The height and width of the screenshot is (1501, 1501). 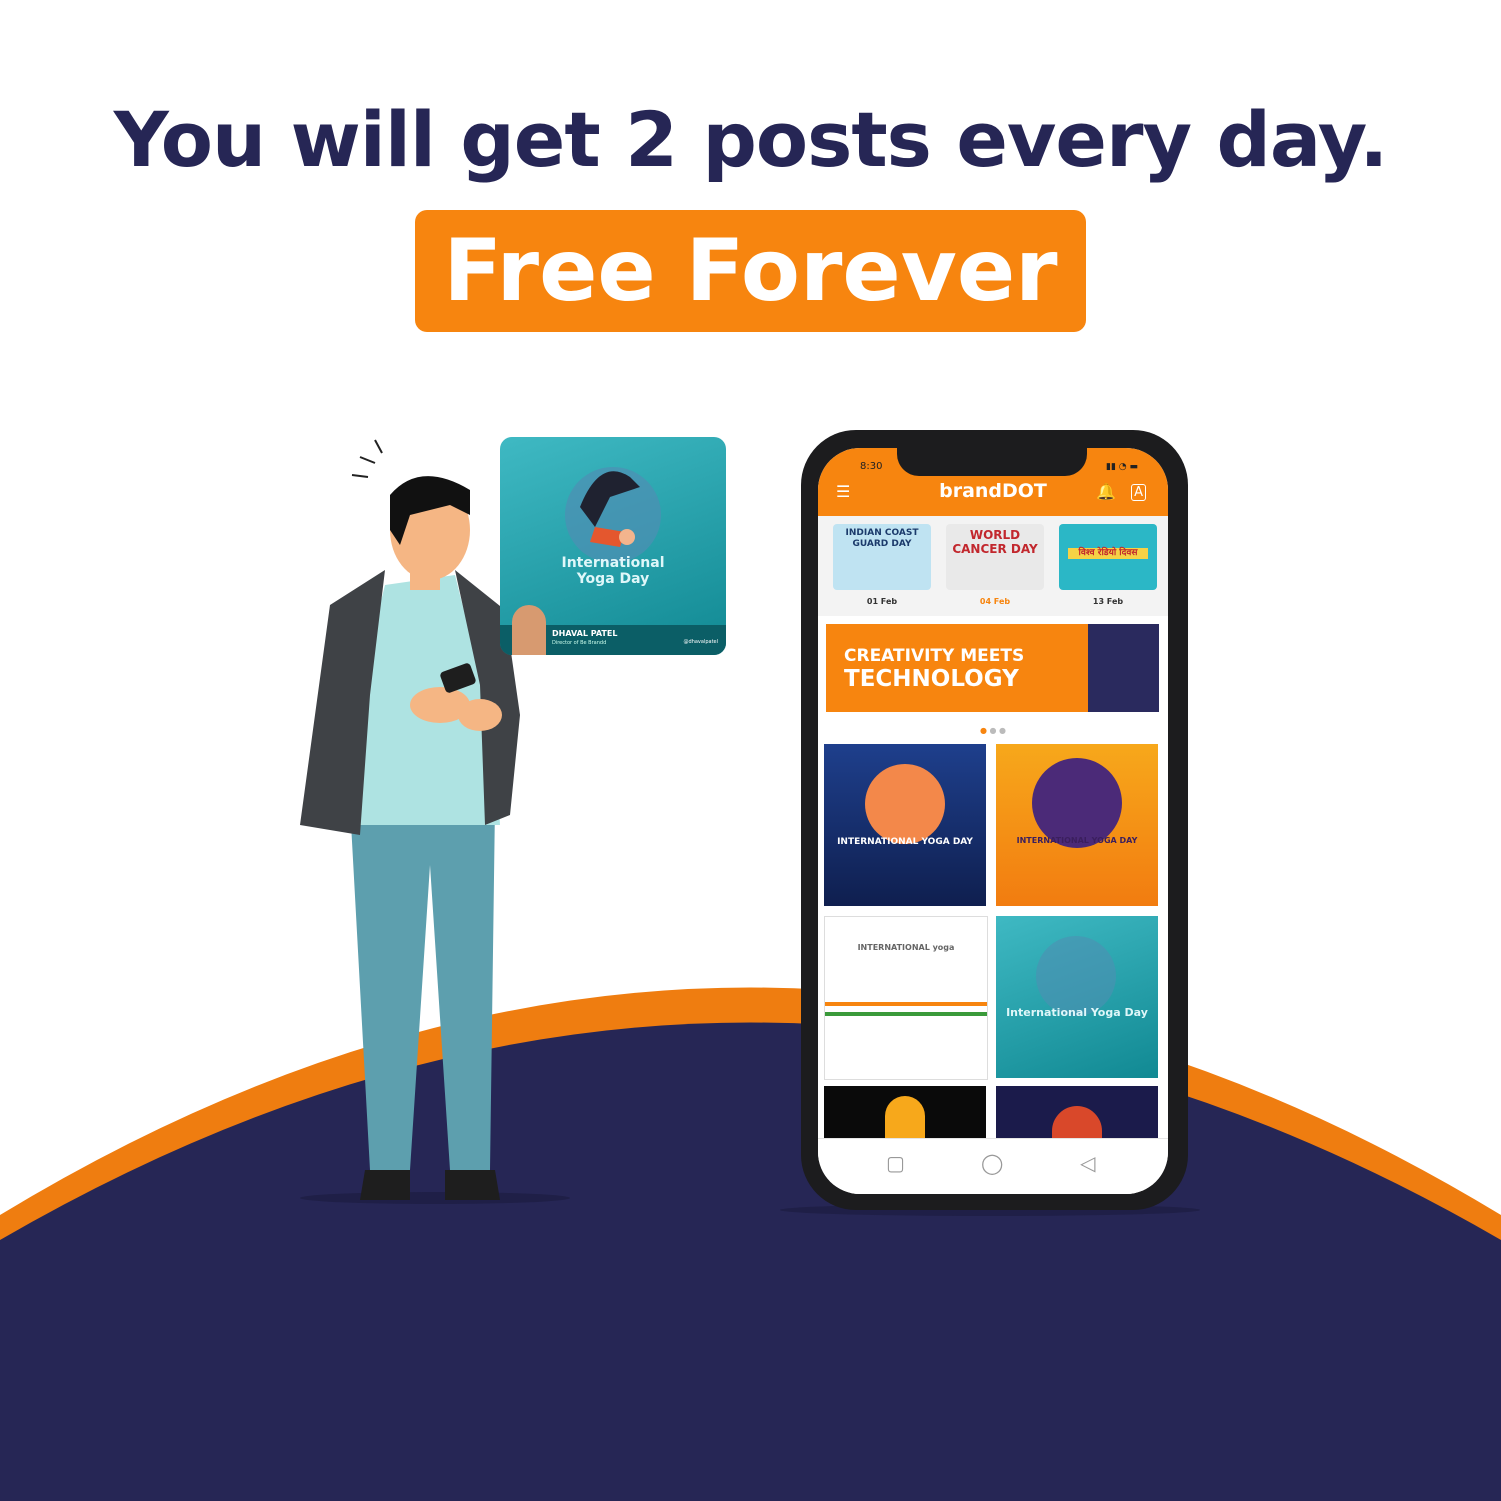 I want to click on flame-graphic, so click(x=905, y=1117).